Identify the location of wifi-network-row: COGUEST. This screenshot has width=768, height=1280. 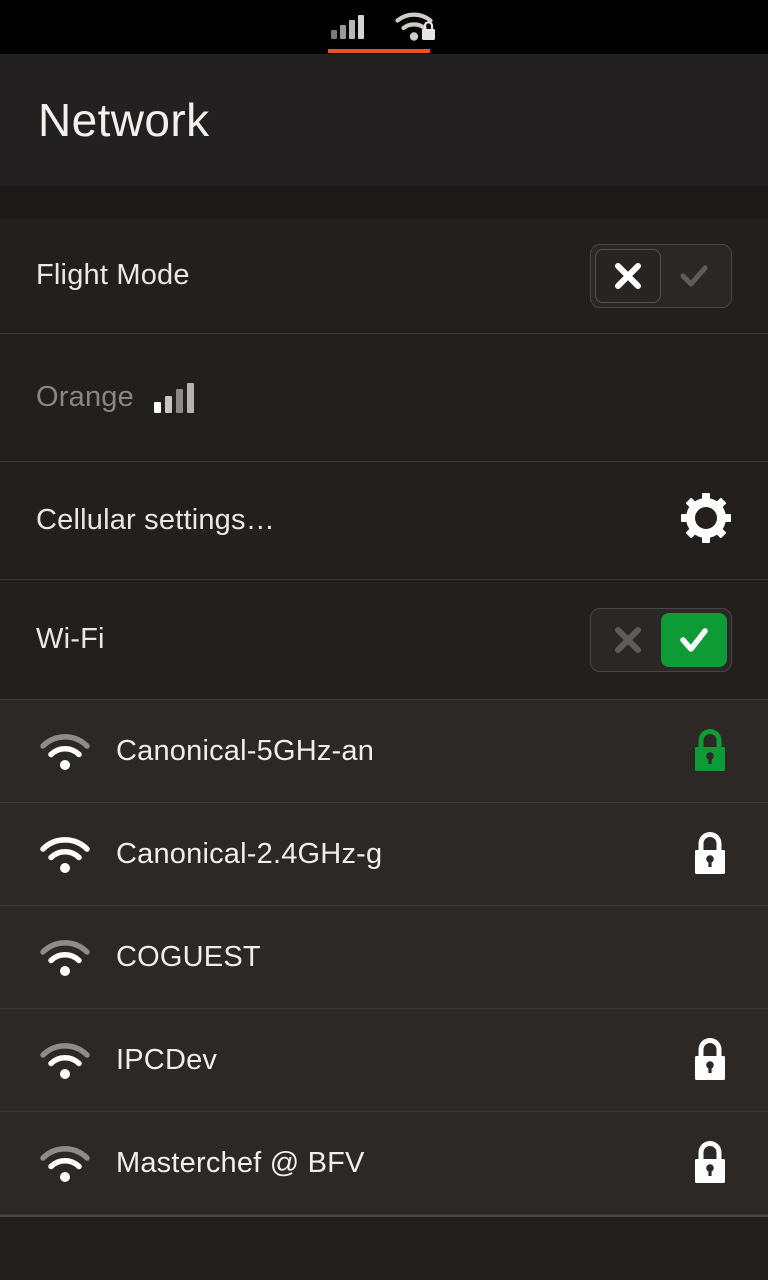
(384, 957).